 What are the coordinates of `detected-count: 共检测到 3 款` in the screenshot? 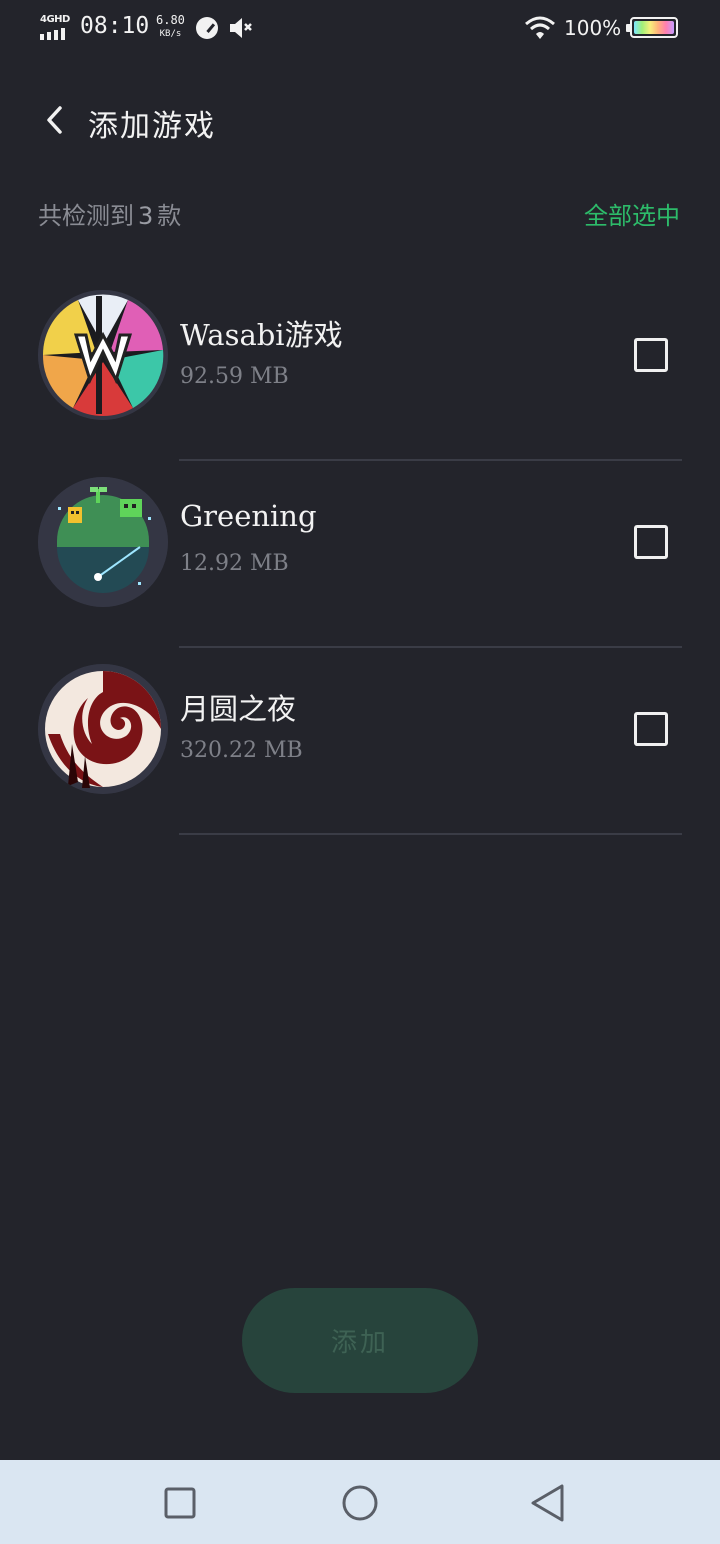 It's located at (109, 213).